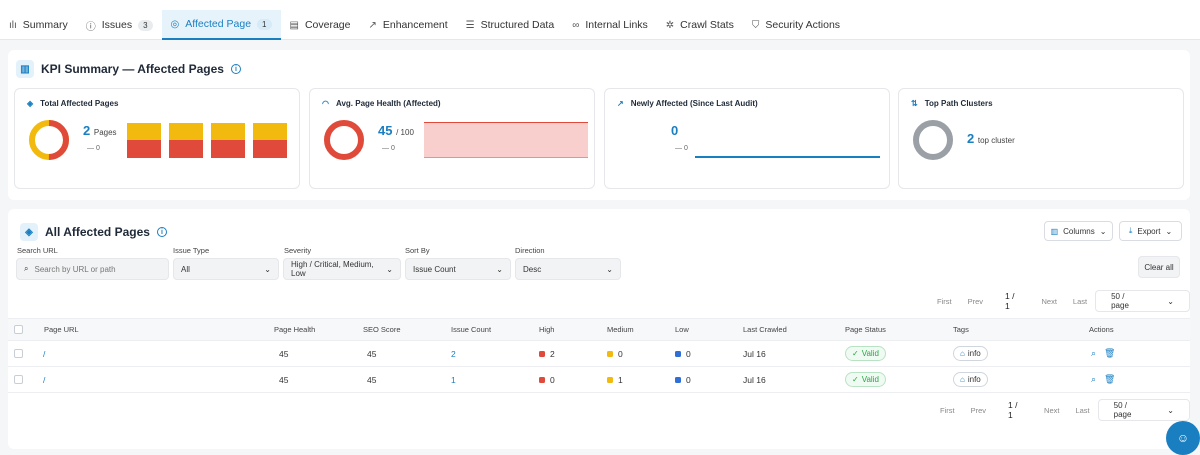 This screenshot has width=1200, height=455. I want to click on sort-by-select: Issue Count ⌄, so click(458, 269).